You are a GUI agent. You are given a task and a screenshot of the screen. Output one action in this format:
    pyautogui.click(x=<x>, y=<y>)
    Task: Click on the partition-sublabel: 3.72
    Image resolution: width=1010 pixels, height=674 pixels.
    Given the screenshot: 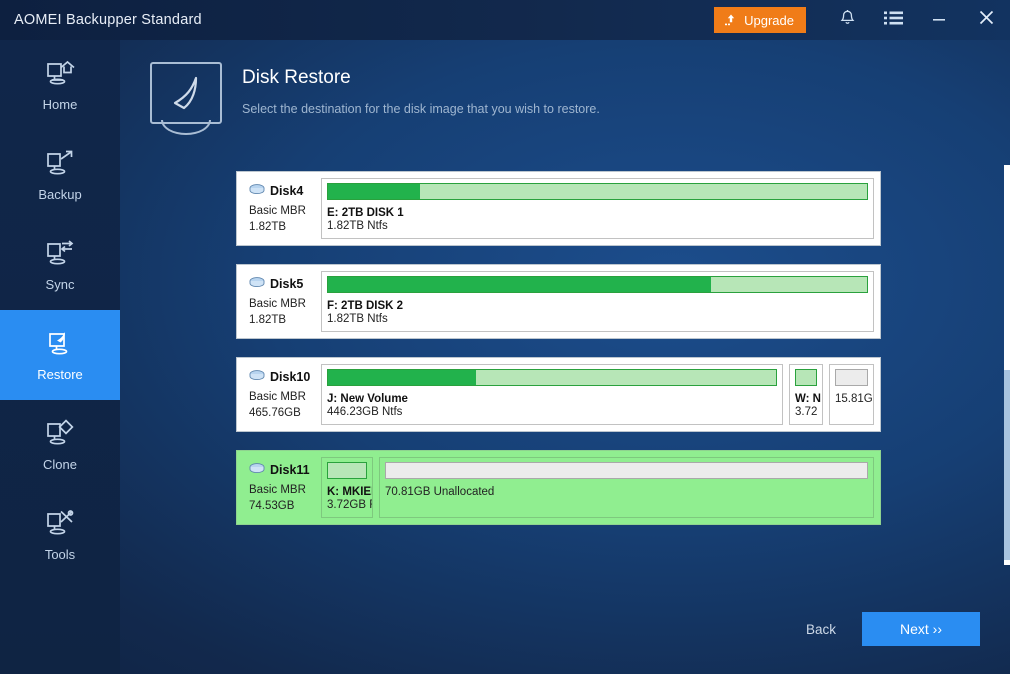 What is the action you would take?
    pyautogui.click(x=806, y=412)
    